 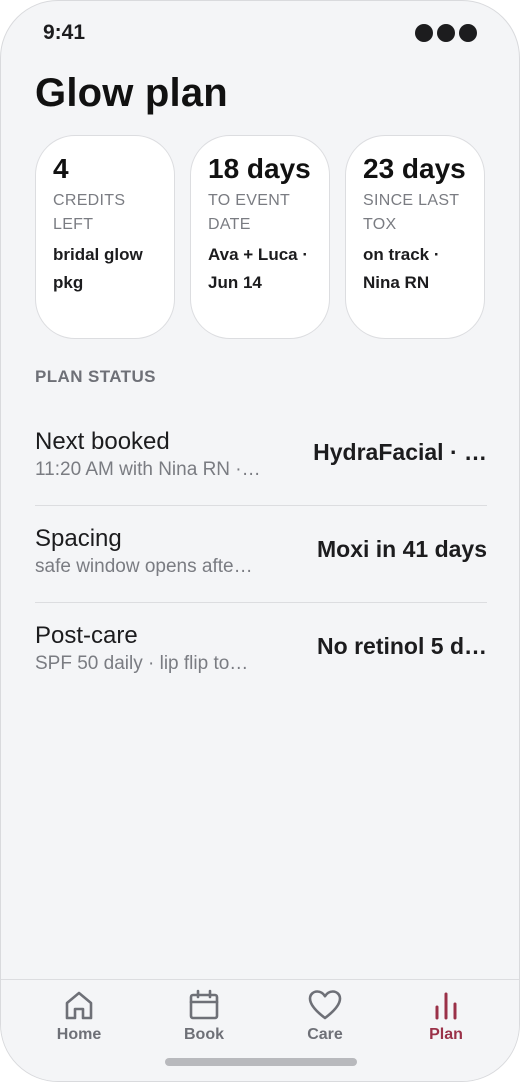 I want to click on status-bar: 9:41, so click(x=260, y=34).